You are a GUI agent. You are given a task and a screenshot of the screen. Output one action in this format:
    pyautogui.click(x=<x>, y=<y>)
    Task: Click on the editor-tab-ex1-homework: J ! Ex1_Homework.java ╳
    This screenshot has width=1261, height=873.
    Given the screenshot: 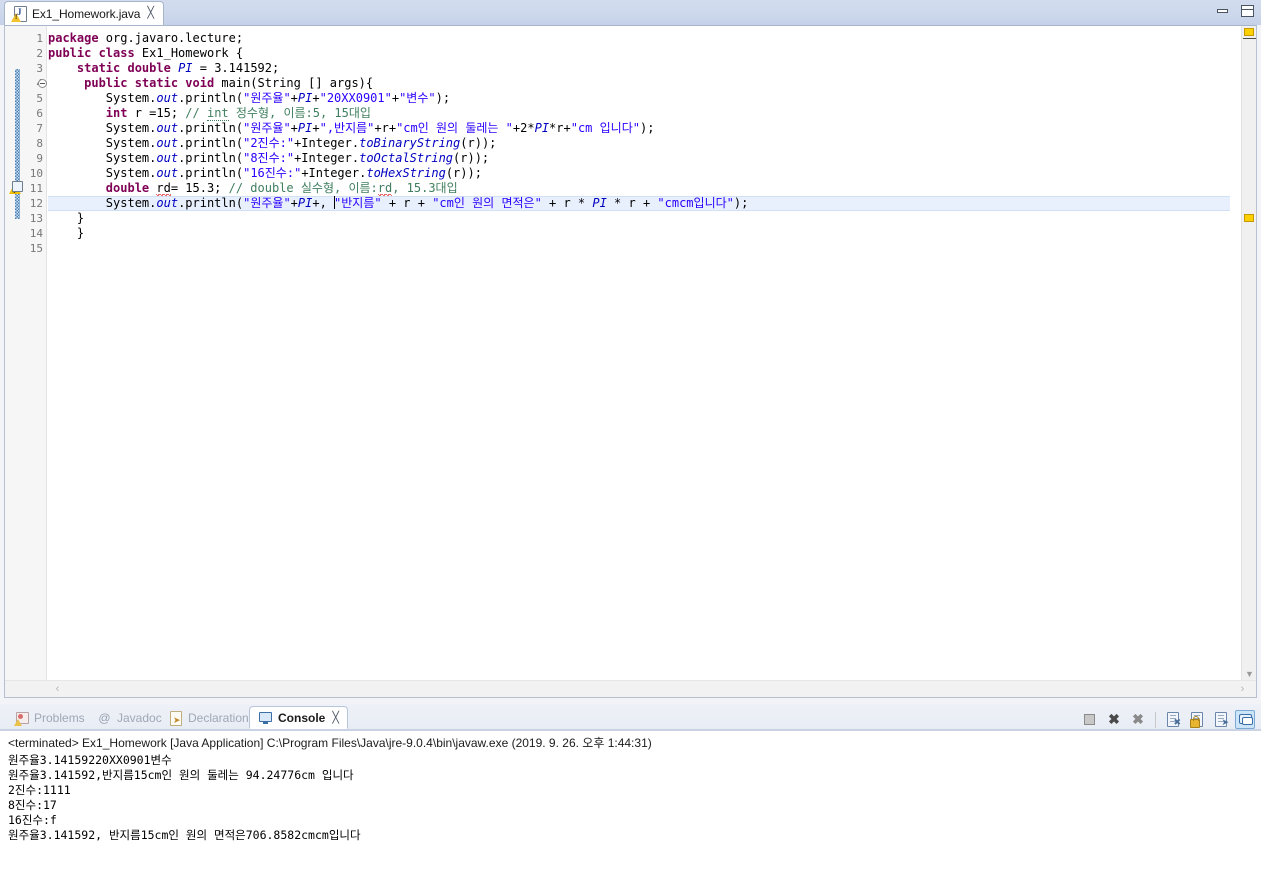 What is the action you would take?
    pyautogui.click(x=84, y=13)
    